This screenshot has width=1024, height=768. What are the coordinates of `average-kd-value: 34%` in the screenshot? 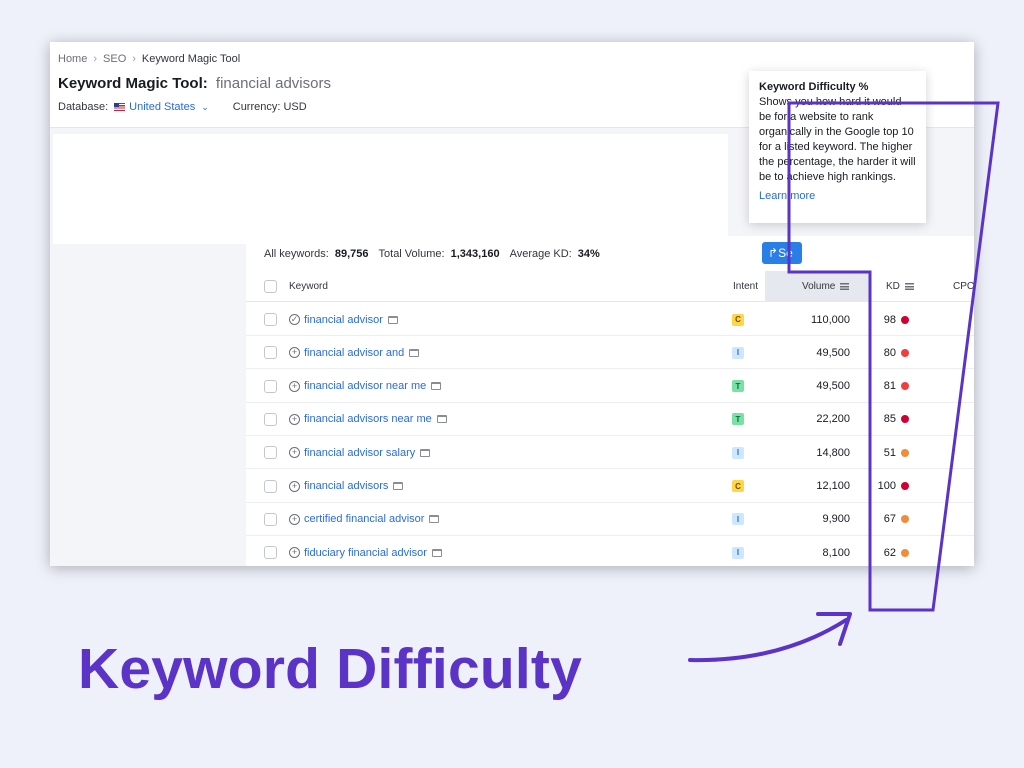 It's located at (588, 254).